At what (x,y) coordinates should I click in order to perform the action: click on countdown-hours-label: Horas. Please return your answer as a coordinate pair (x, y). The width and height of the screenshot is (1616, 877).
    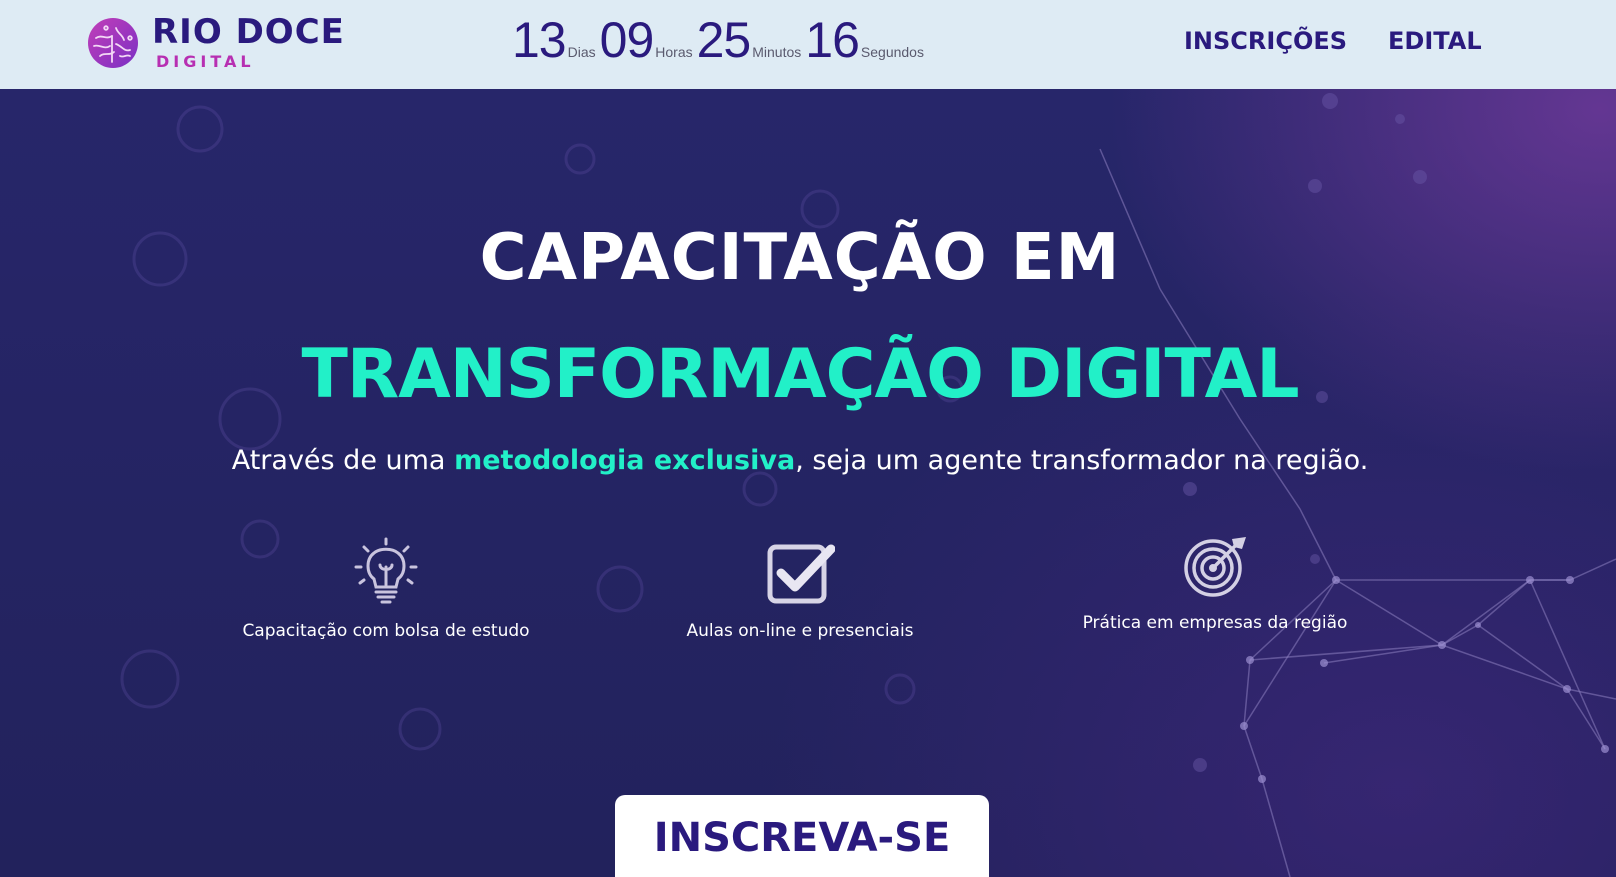
    Looking at the image, I should click on (674, 52).